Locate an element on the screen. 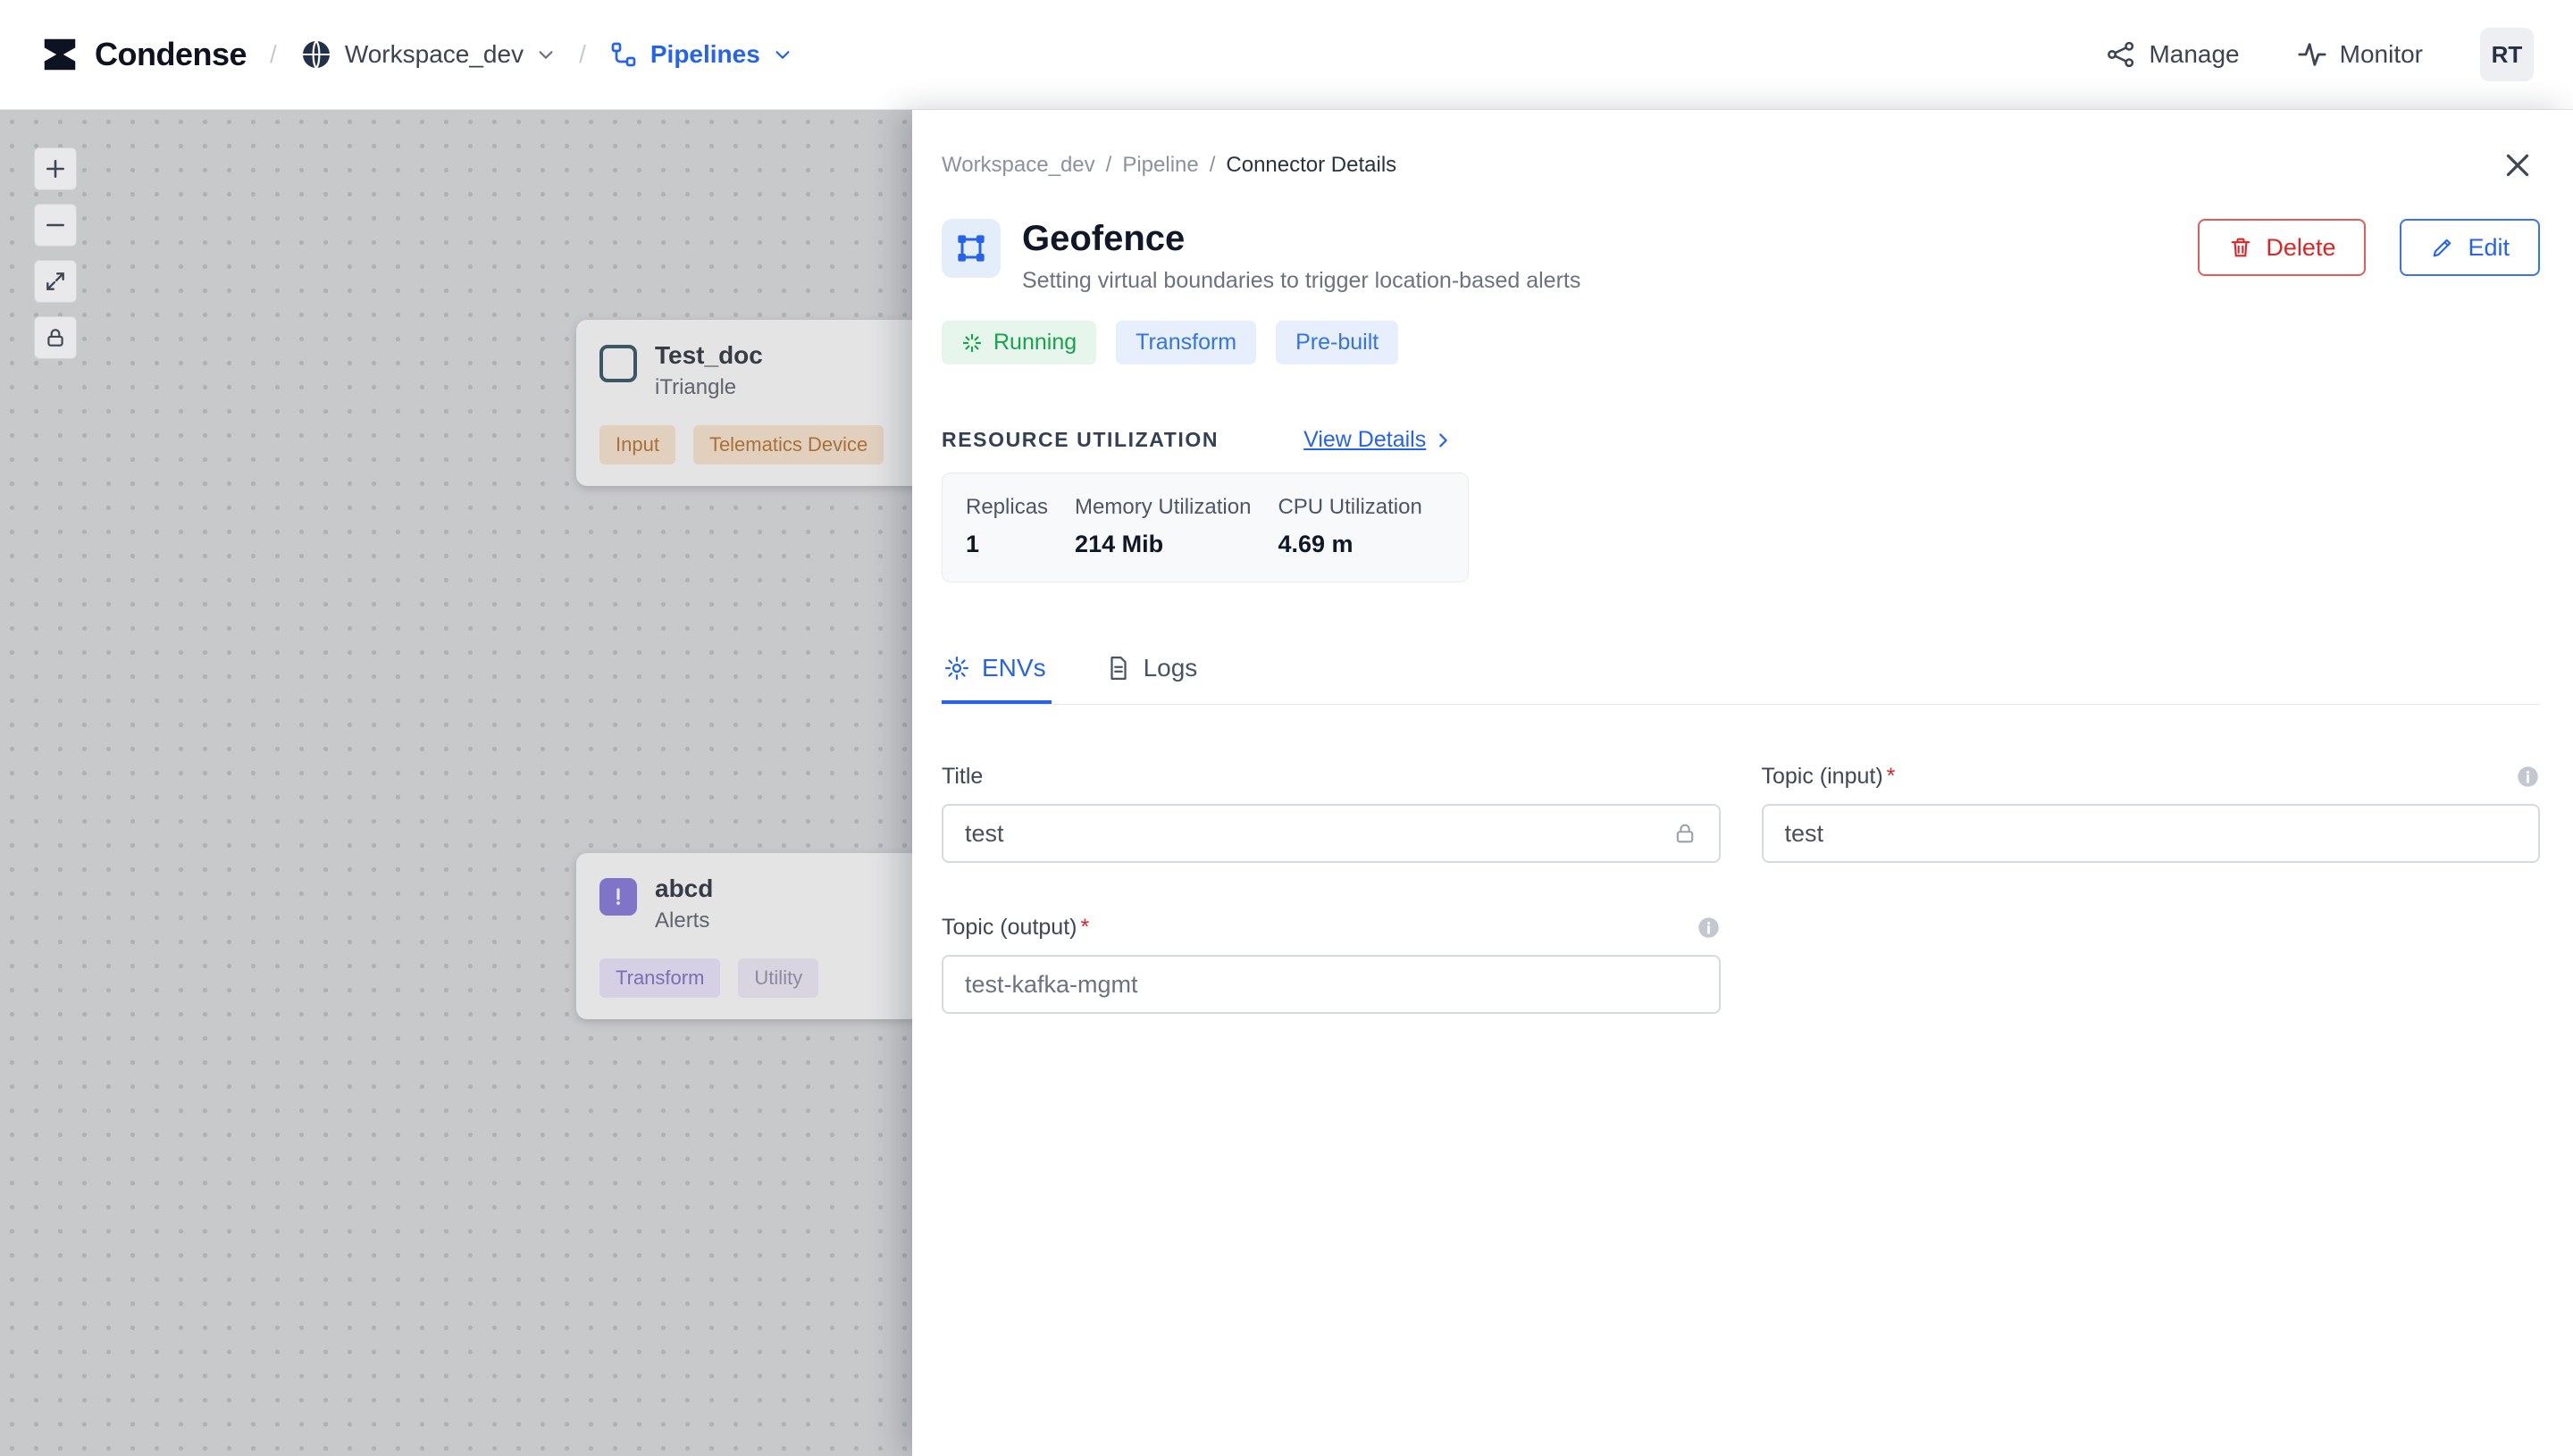 This screenshot has width=2573, height=1456. topic-input-field-label: Topic (input) * is located at coordinates (1828, 776).